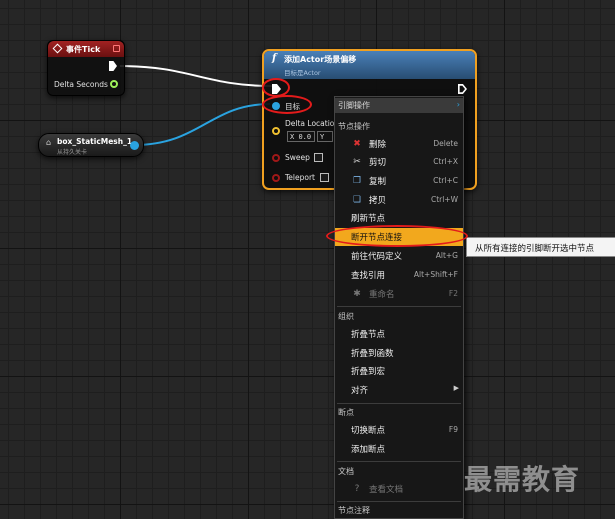 This screenshot has height=519, width=615. I want to click on event-node-header: 事件Tick, so click(86, 49).